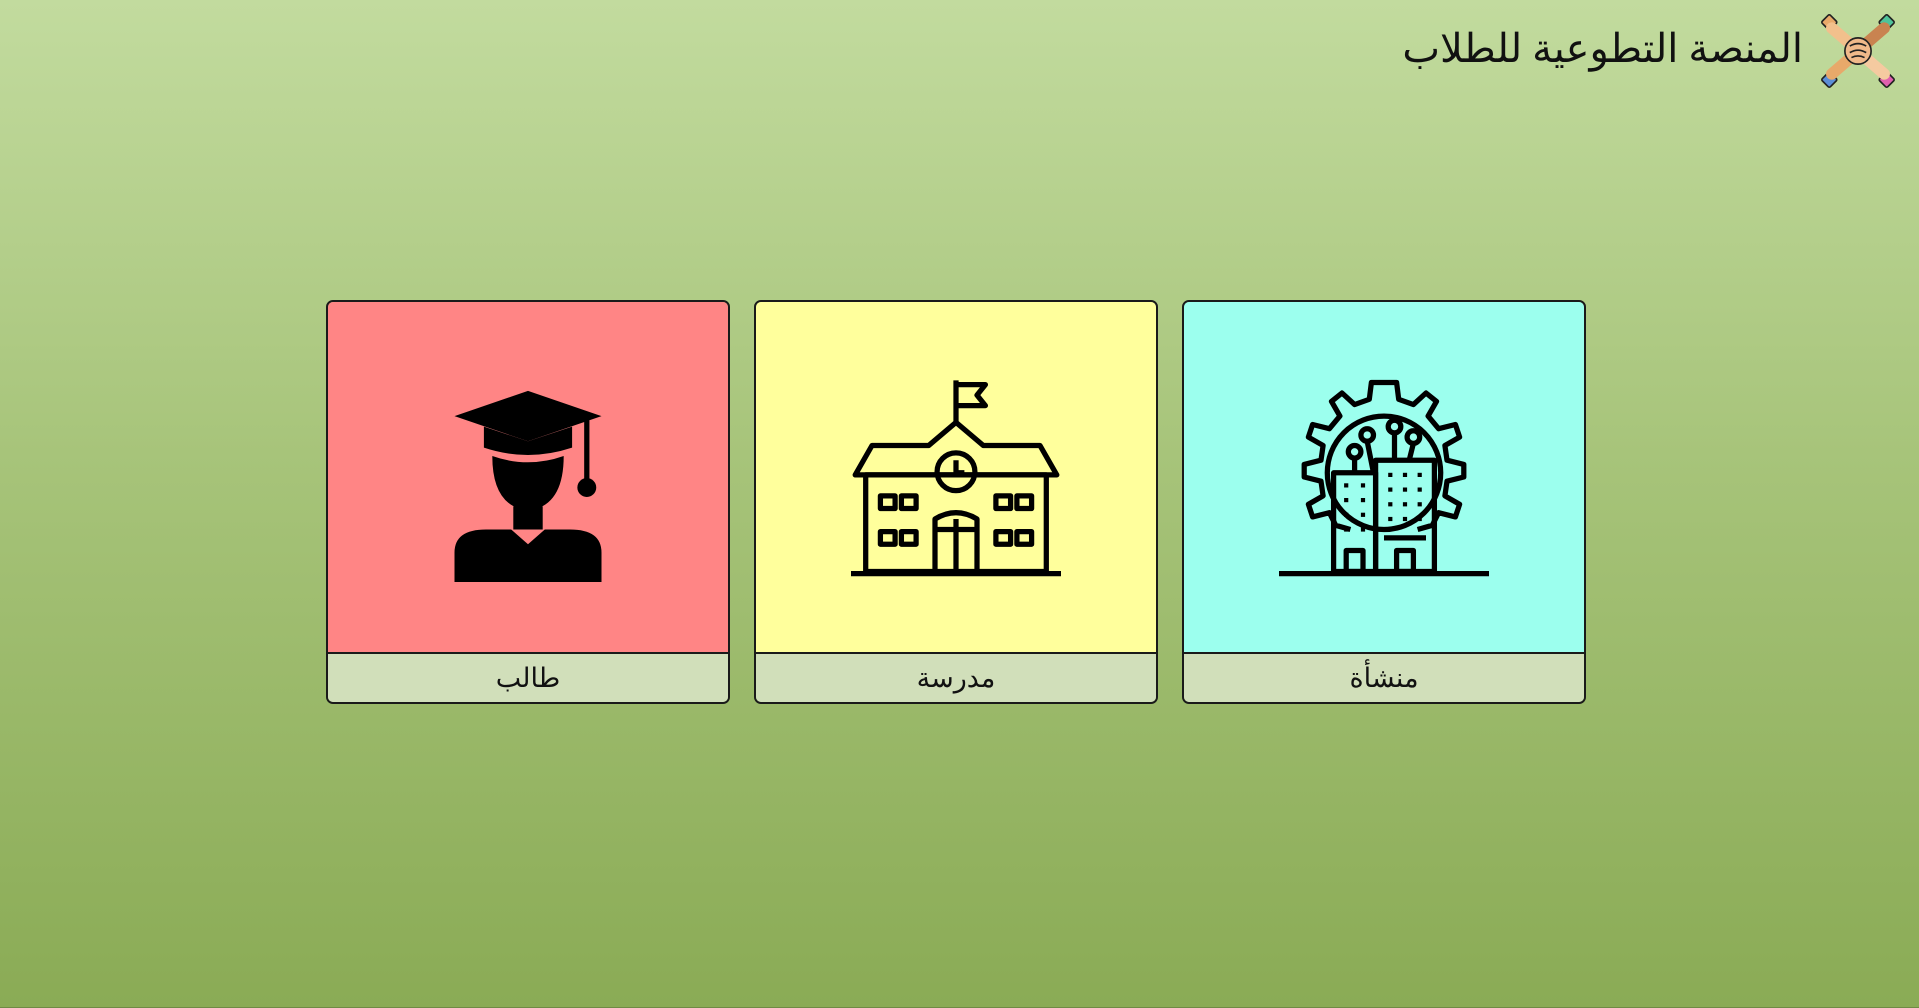 The image size is (1919, 1008). I want to click on hands-together-logo-icon, so click(1858, 51).